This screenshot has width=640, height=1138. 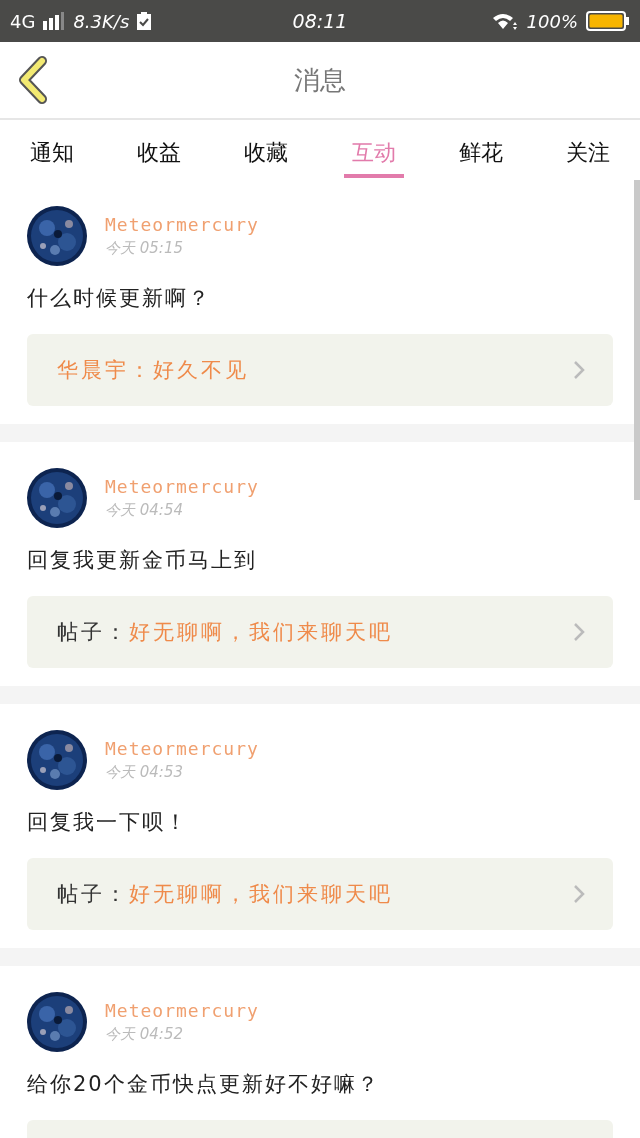 What do you see at coordinates (144, 772) in the screenshot?
I see `timestamp: 今天 04:53` at bounding box center [144, 772].